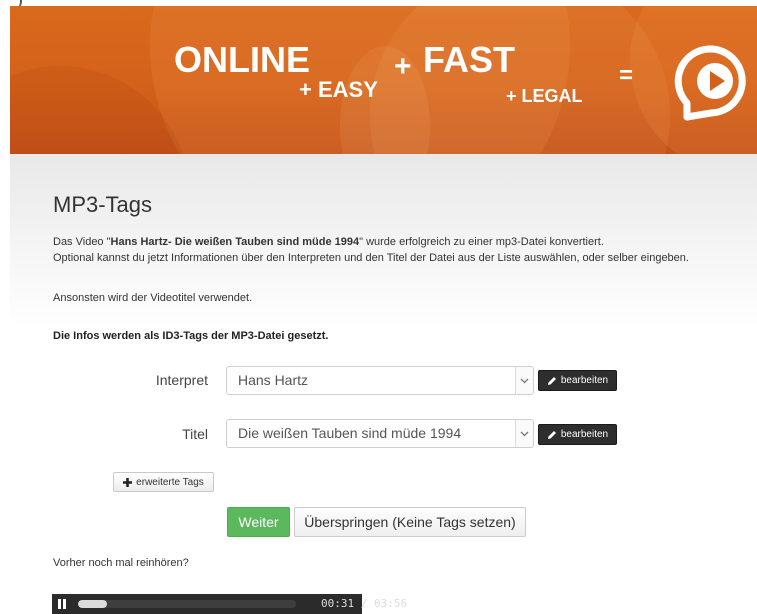  I want to click on current-time: 00:31, so click(338, 603).